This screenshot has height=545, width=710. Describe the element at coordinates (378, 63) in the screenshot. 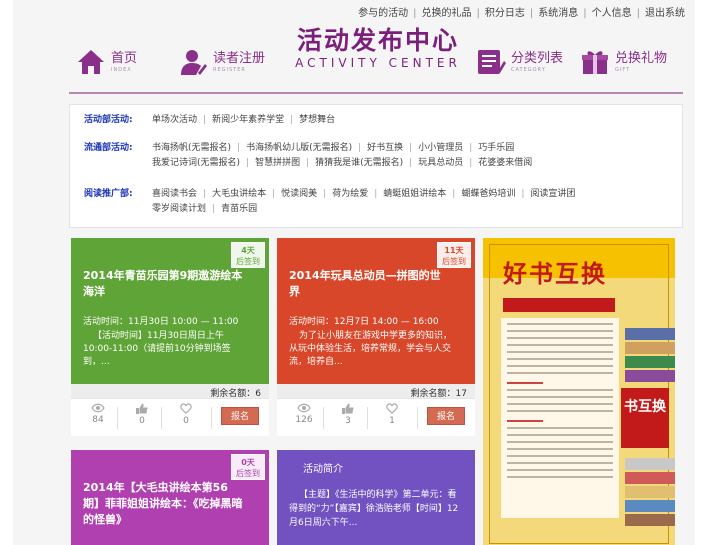

I see `logo-subtitle: ACTIVITY CENTER` at that location.